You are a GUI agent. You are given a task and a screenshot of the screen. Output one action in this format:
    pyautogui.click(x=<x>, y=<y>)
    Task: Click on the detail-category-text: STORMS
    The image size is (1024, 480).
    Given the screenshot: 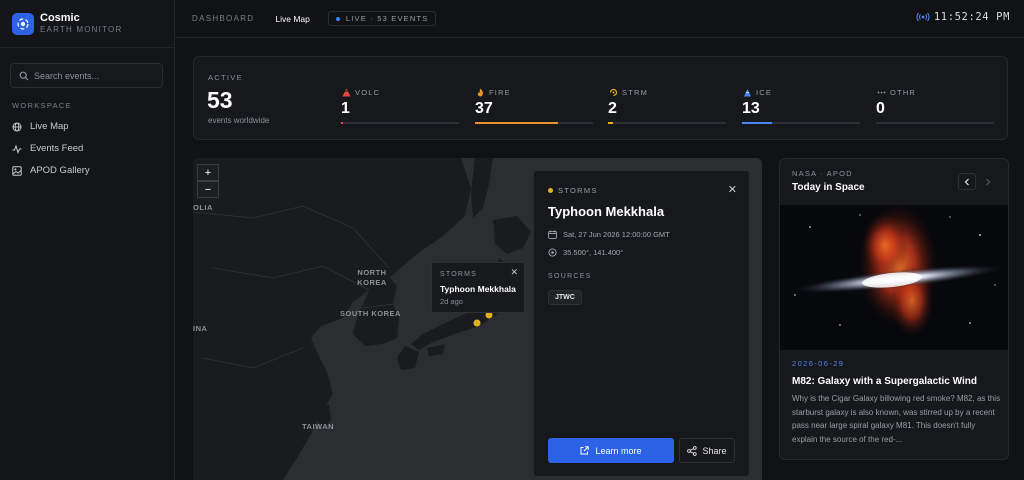 What is the action you would take?
    pyautogui.click(x=578, y=190)
    